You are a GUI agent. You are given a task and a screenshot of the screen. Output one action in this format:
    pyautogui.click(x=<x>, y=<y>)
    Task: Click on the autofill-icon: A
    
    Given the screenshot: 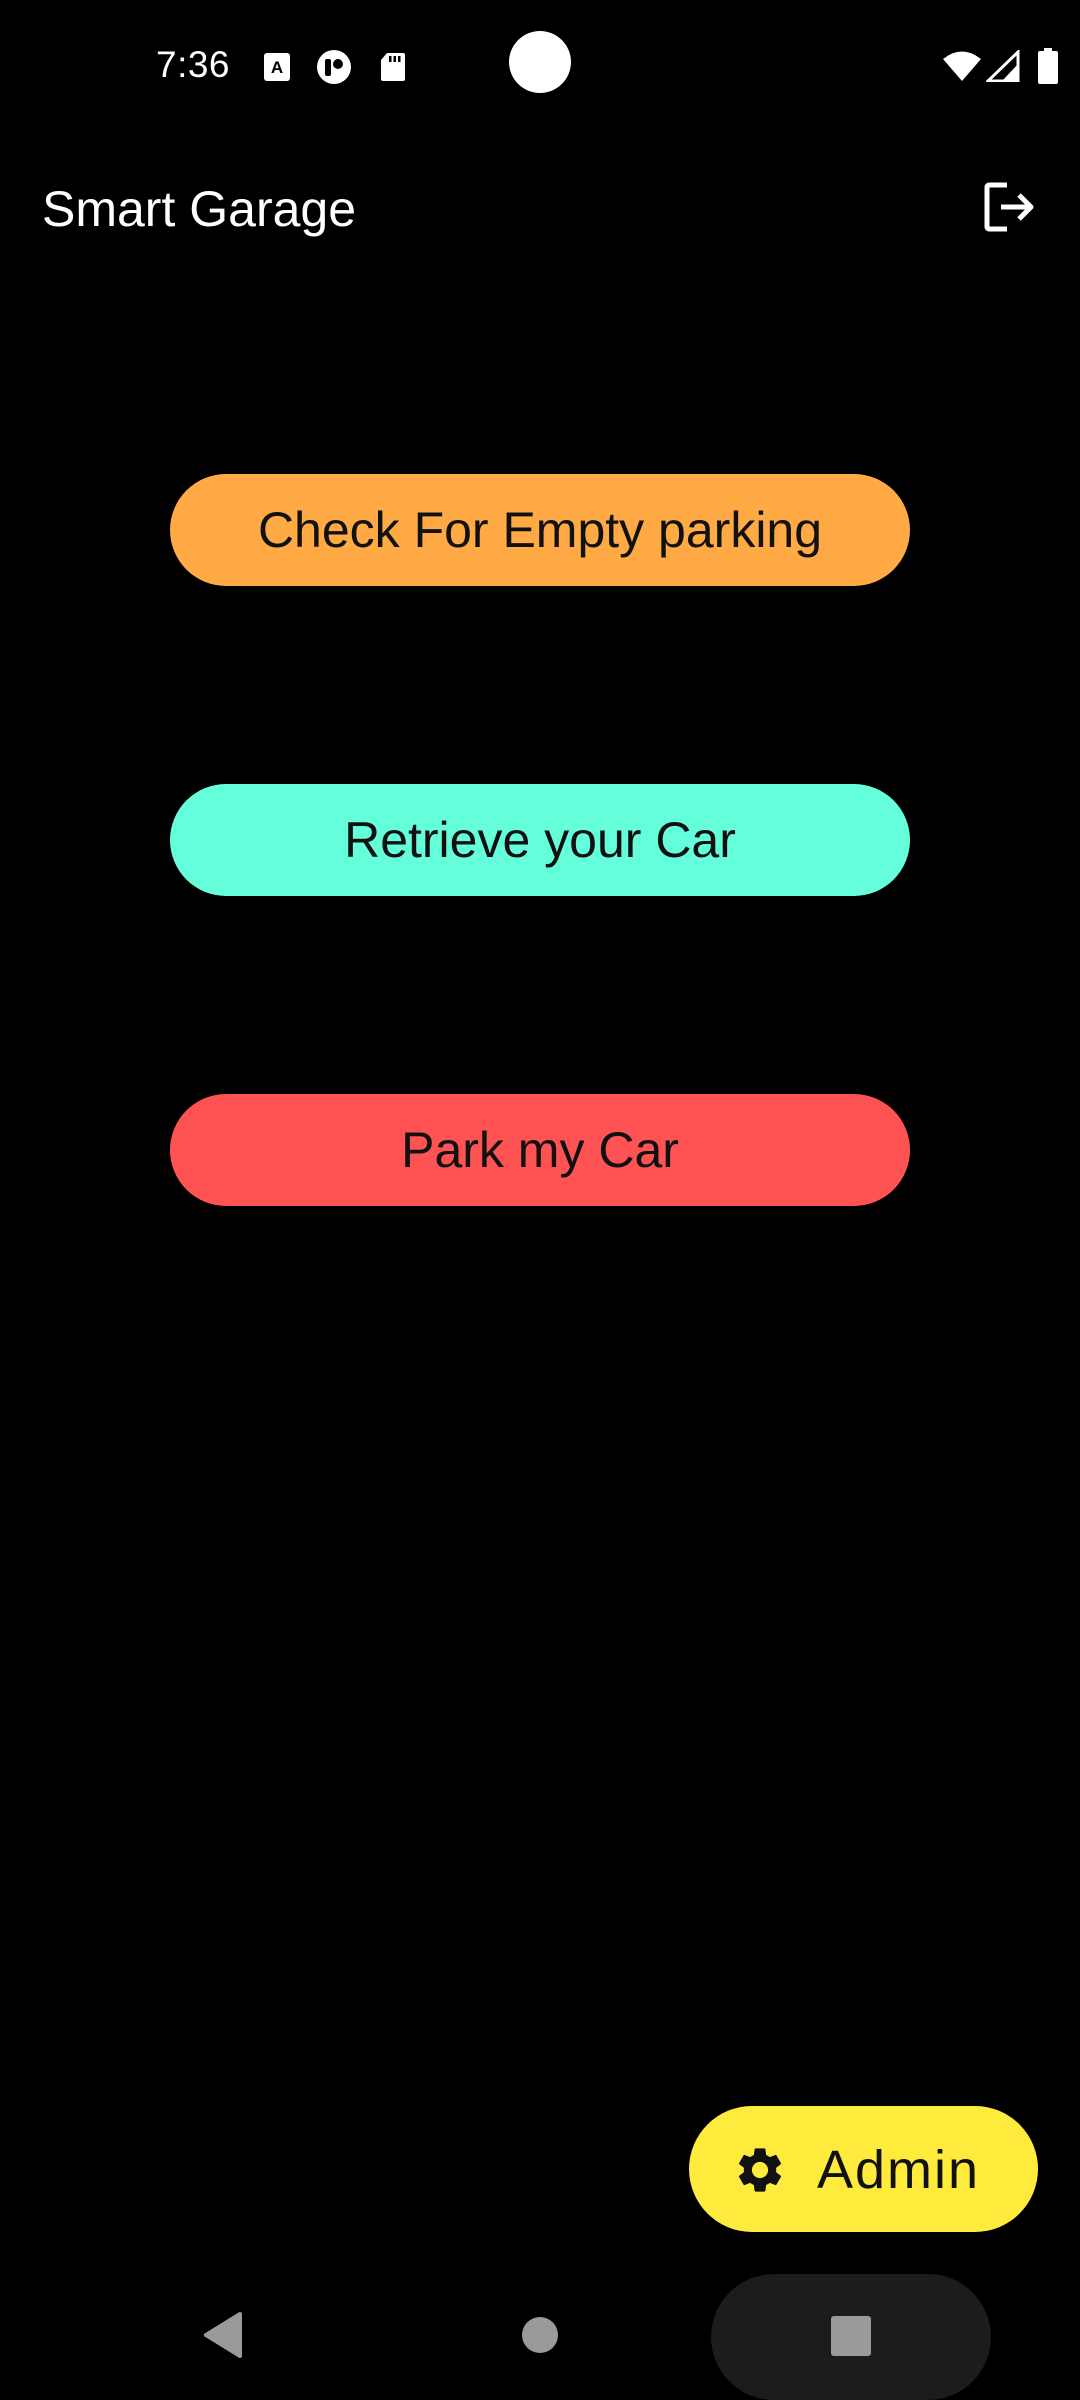 What is the action you would take?
    pyautogui.click(x=277, y=69)
    